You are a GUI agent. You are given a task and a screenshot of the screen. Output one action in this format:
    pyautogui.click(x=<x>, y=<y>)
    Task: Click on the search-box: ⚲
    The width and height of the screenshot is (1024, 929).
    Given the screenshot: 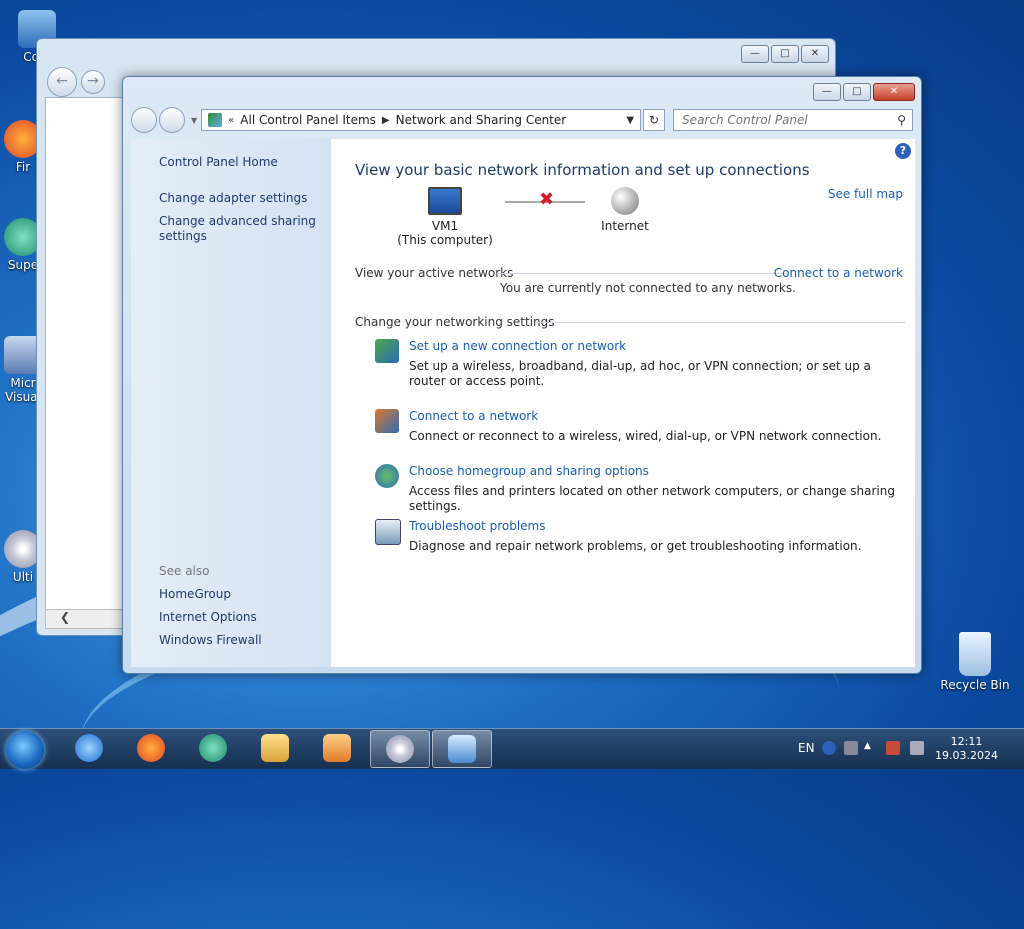 What is the action you would take?
    pyautogui.click(x=793, y=120)
    